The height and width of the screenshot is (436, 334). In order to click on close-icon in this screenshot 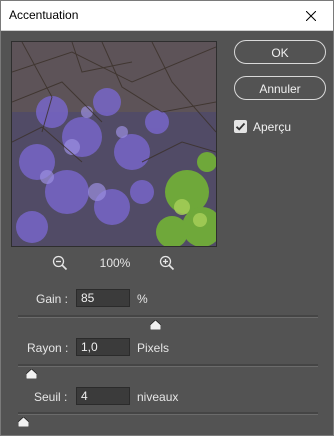, I will do `click(311, 15)`.